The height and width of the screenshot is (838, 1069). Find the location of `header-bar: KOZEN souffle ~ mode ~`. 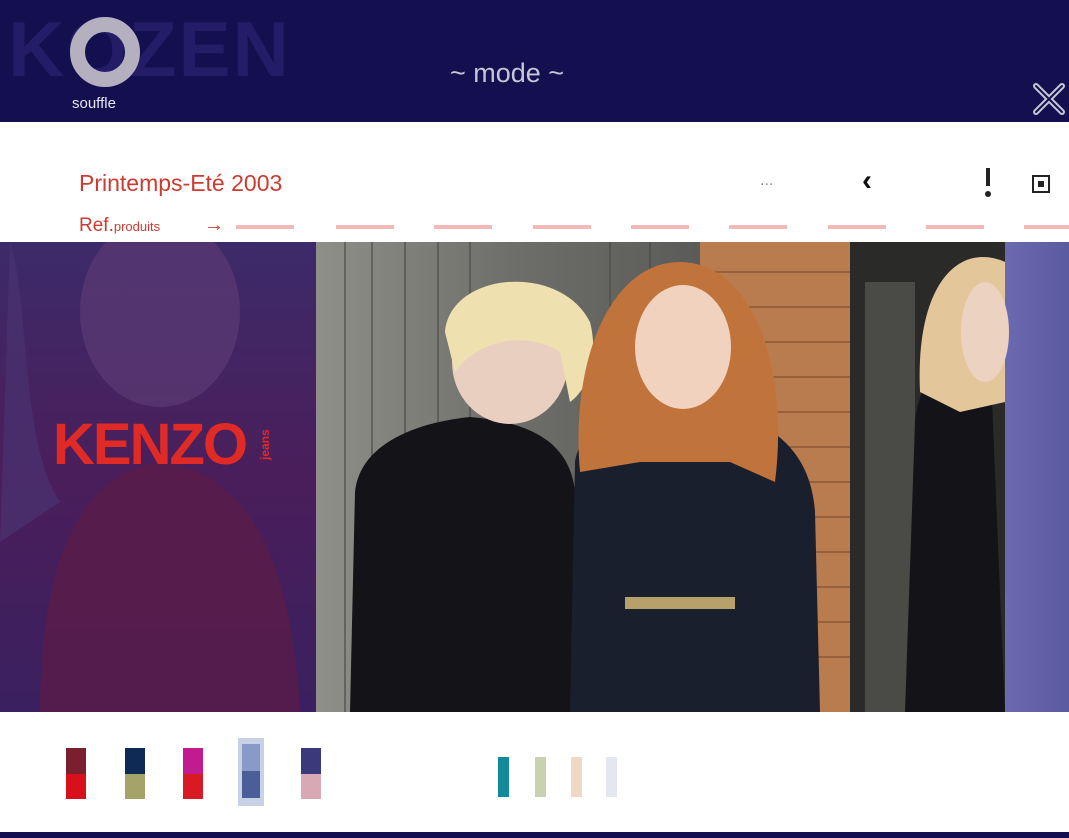

header-bar: KOZEN souffle ~ mode ~ is located at coordinates (534, 61).